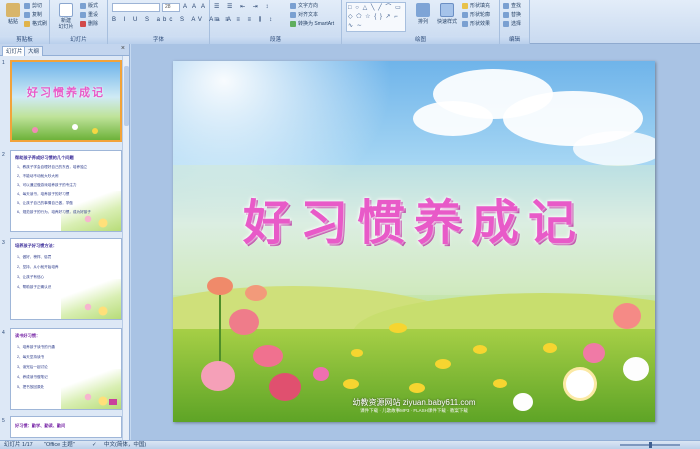 This screenshot has width=700, height=449. Describe the element at coordinates (3, 155) in the screenshot. I see `slide-number: 2` at that location.